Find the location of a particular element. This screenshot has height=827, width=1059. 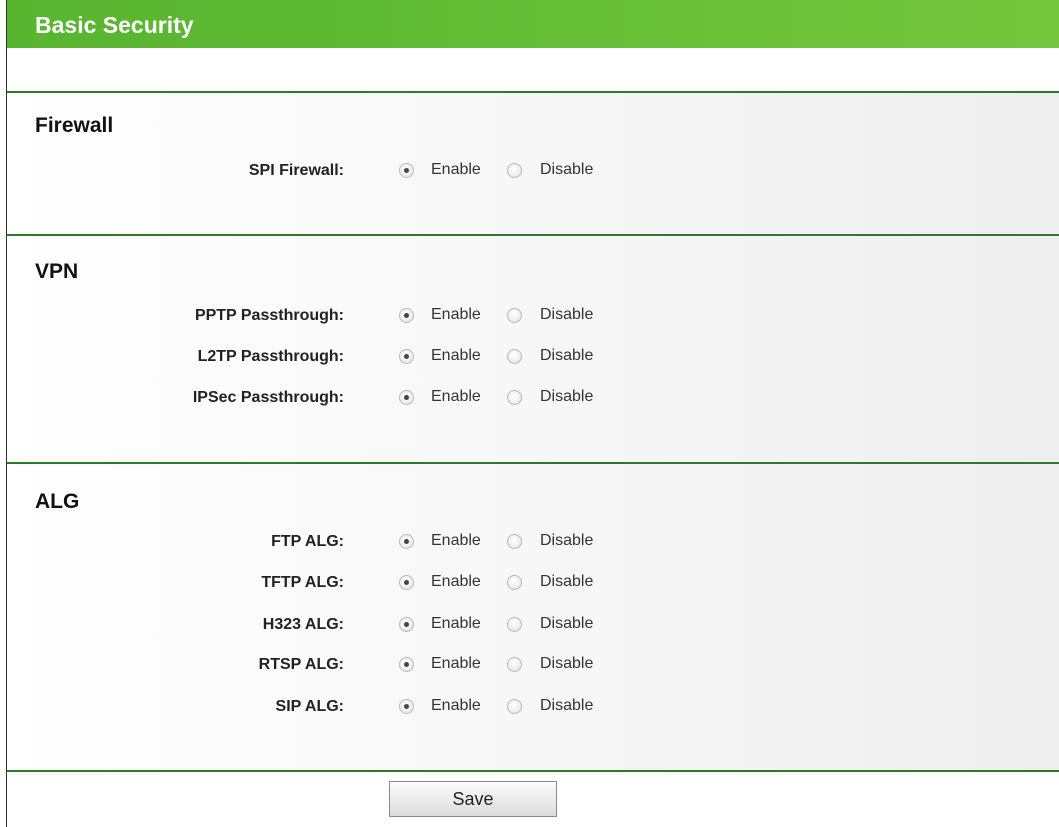

section-divider is located at coordinates (533, 771).